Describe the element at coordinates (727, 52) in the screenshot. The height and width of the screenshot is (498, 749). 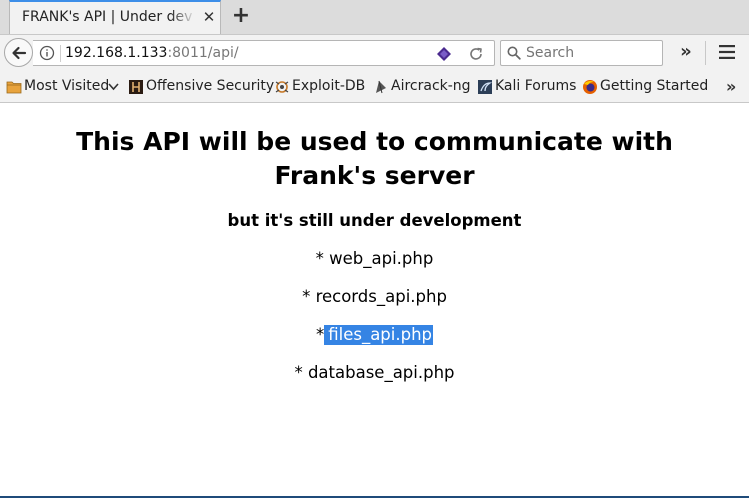
I see `hamburger-menu-icon` at that location.